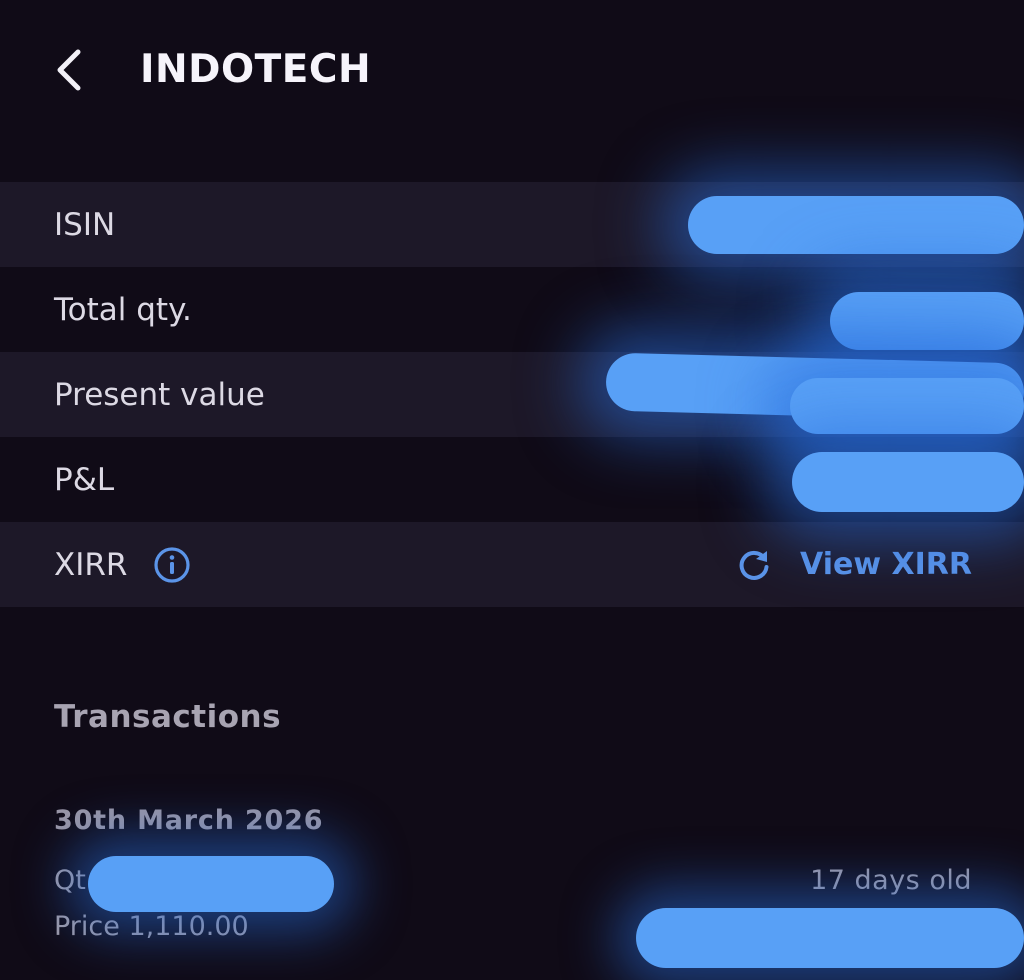  I want to click on transaction-age: 17 days old, so click(891, 880).